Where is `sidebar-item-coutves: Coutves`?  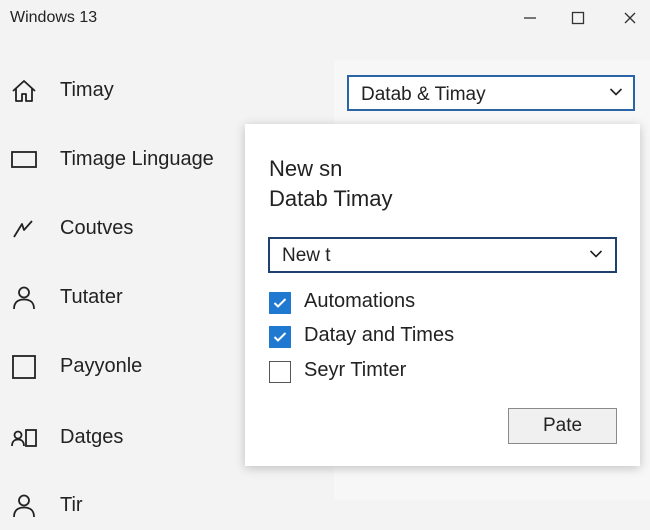 sidebar-item-coutves: Coutves is located at coordinates (120, 228).